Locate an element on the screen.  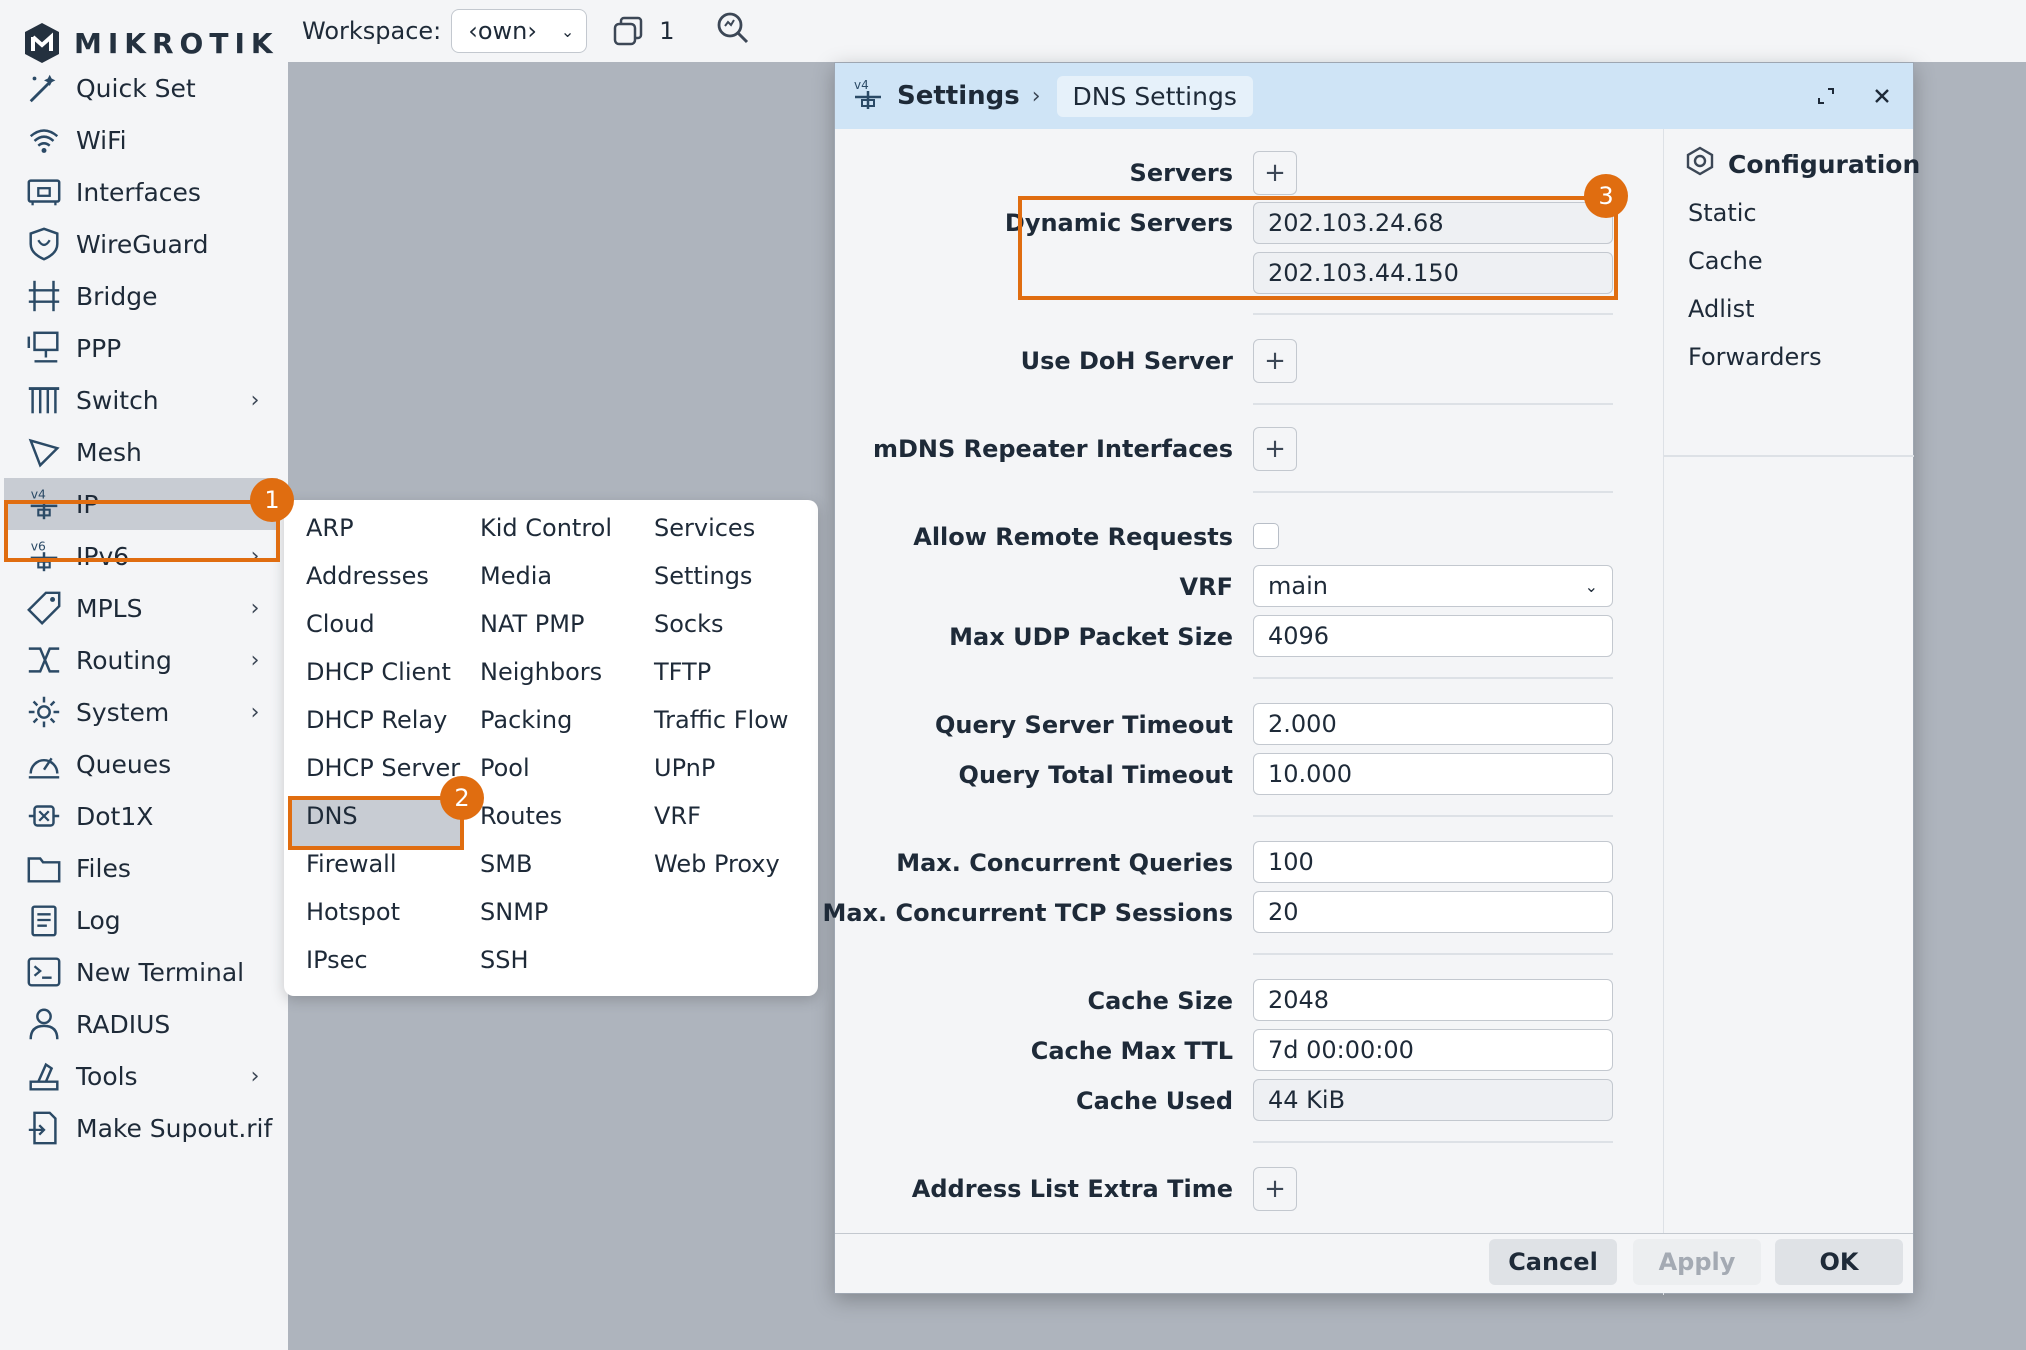
add-mdns-interface-button: + is located at coordinates (1275, 449).